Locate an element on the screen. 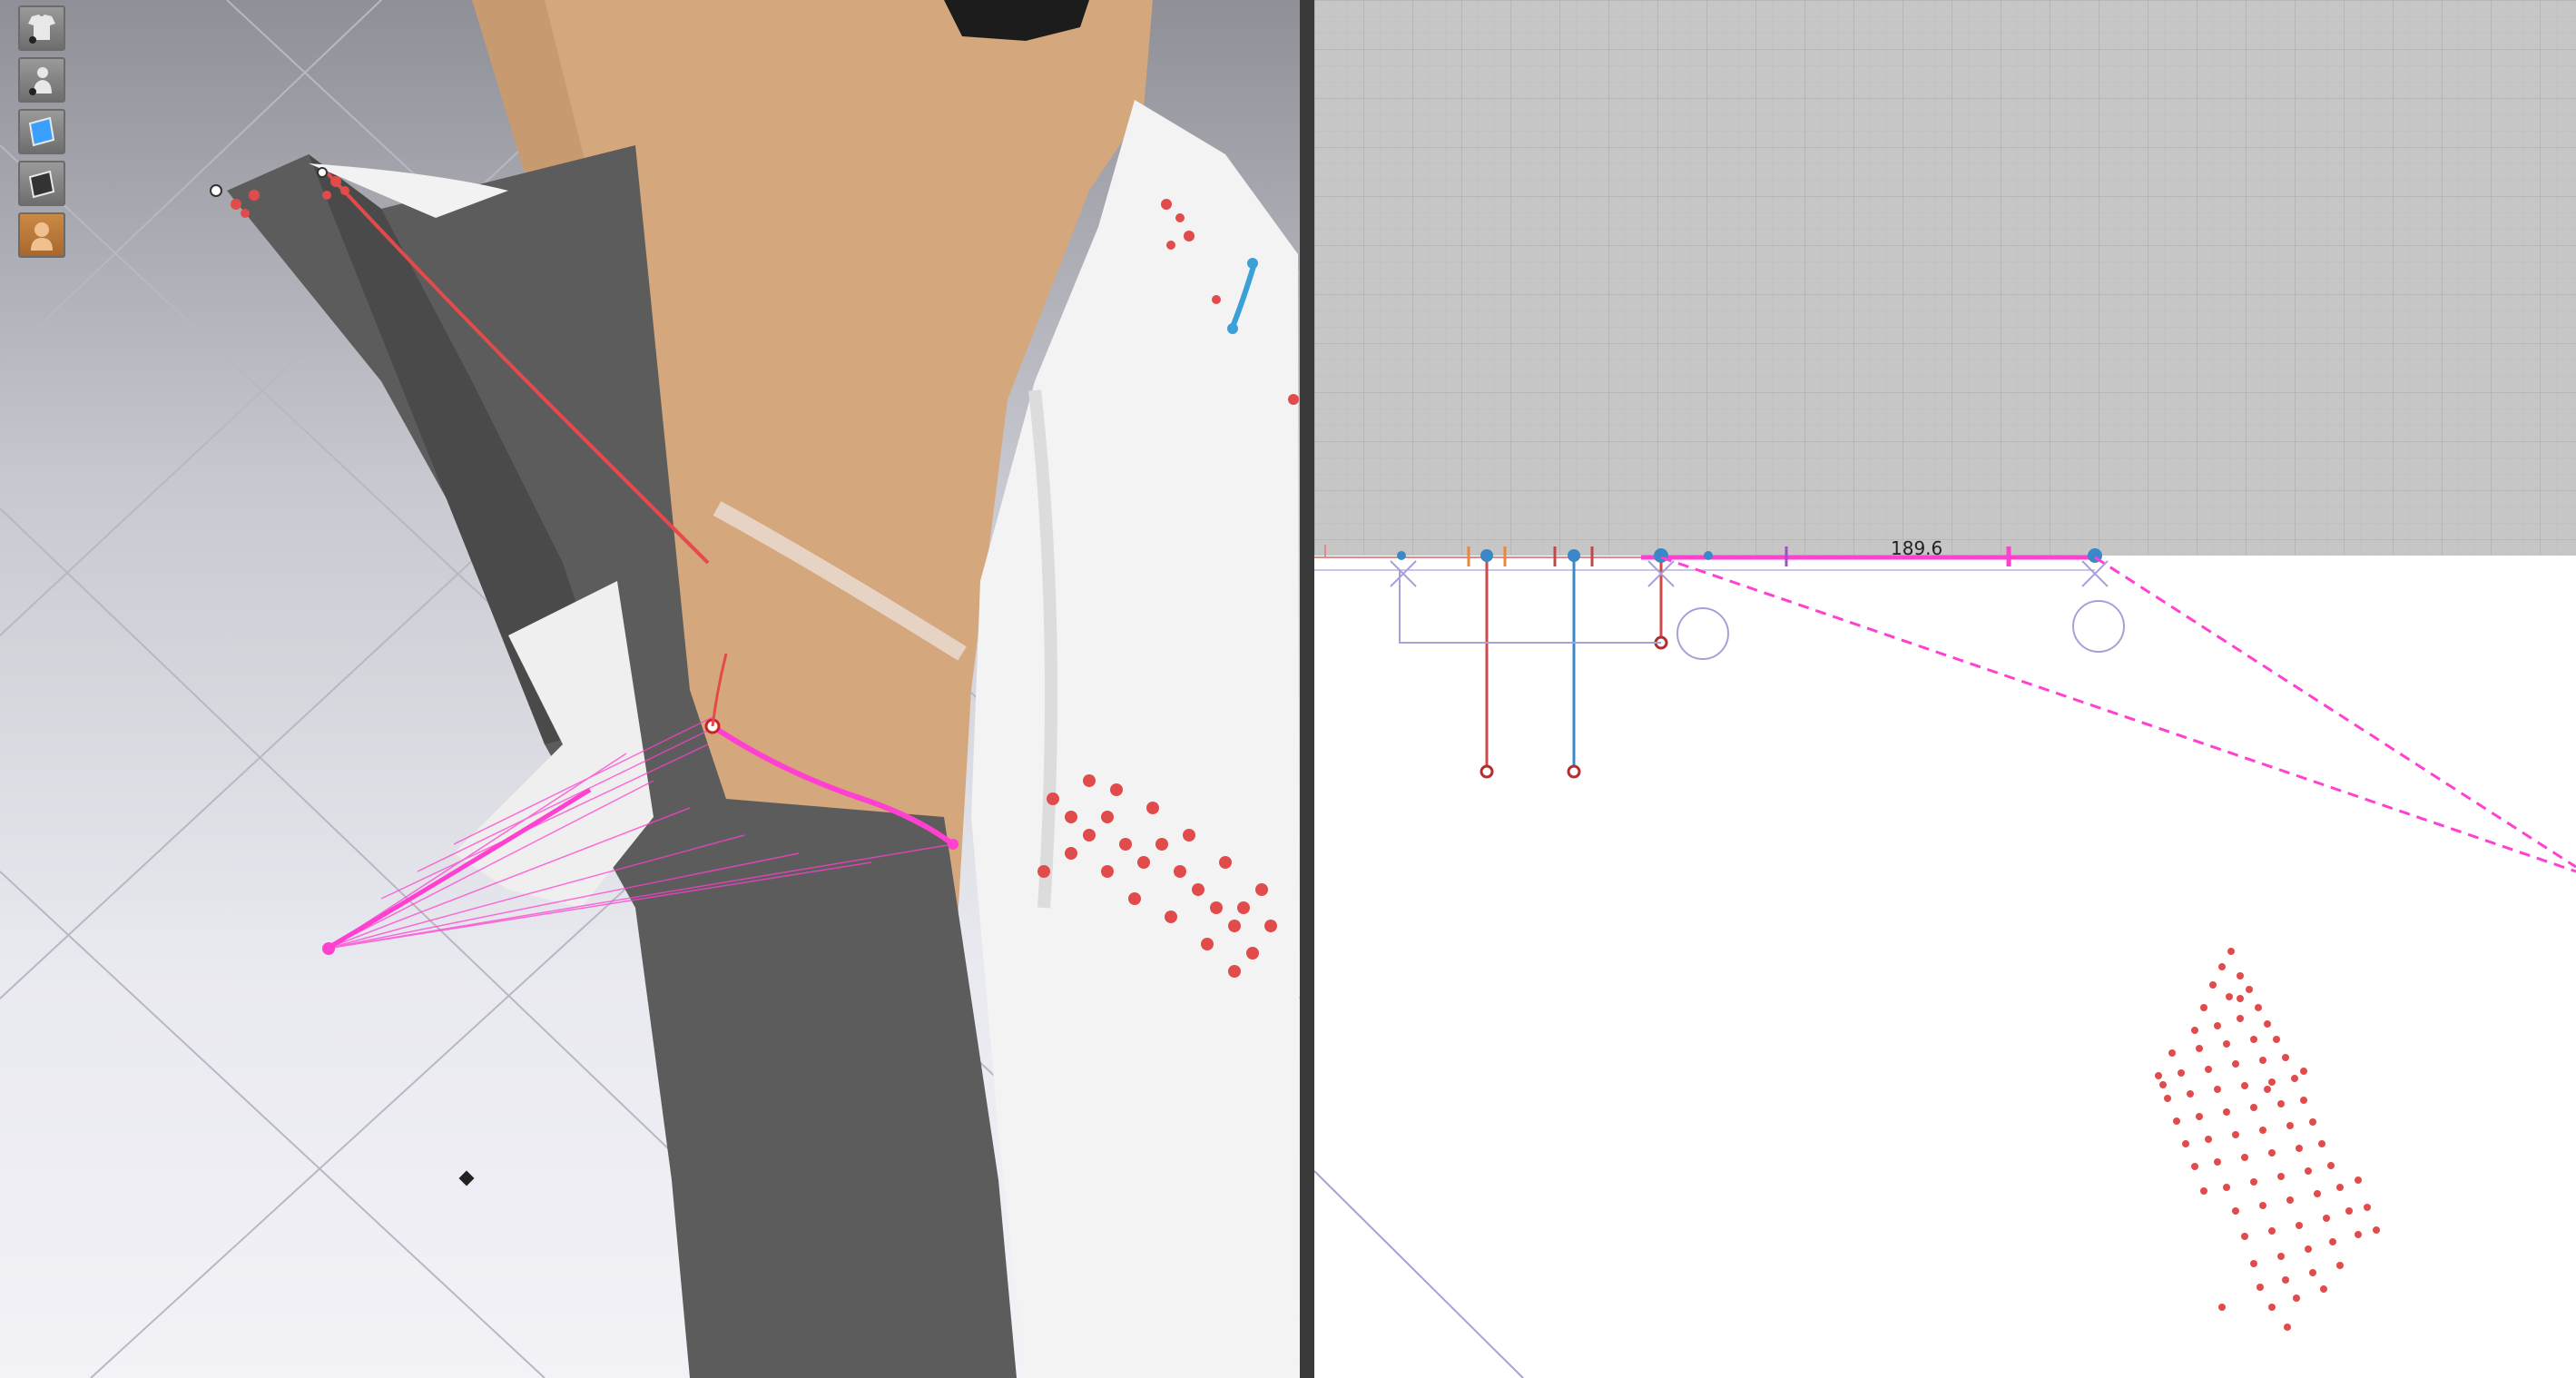  cross-markers is located at coordinates (1749, 573).